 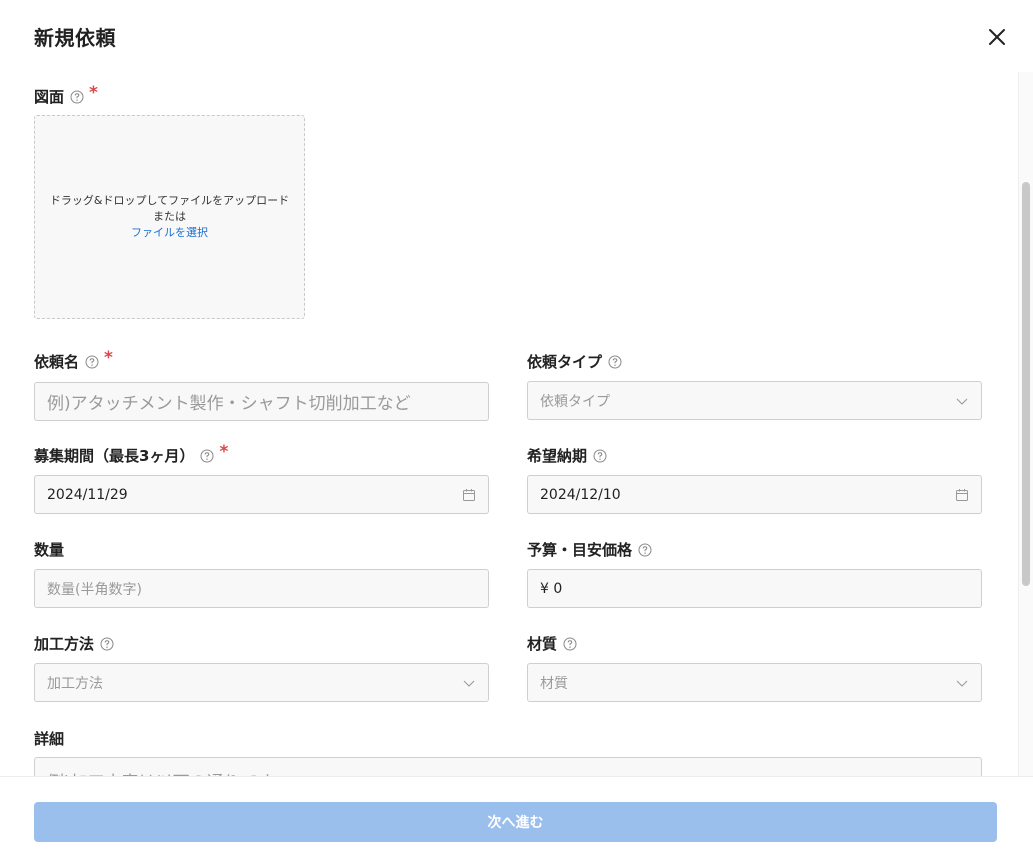 What do you see at coordinates (554, 683) in the screenshot?
I see `material-placeholder: 材質` at bounding box center [554, 683].